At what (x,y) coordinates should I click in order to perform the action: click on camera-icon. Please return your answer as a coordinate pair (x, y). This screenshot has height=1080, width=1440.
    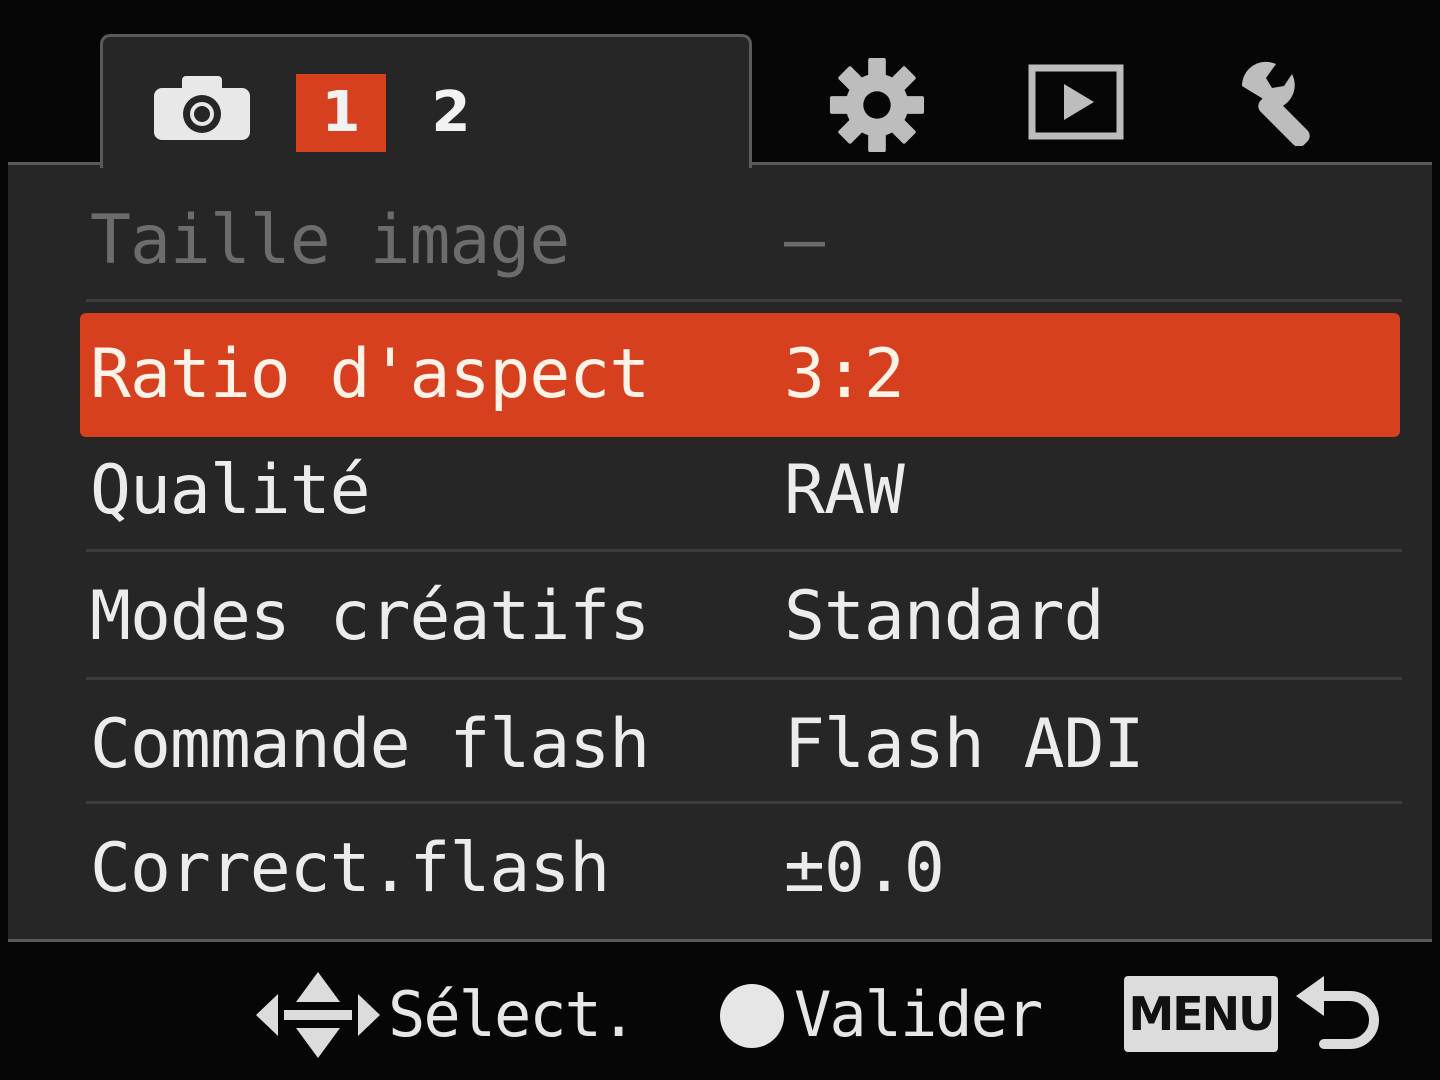
    Looking at the image, I should click on (202, 108).